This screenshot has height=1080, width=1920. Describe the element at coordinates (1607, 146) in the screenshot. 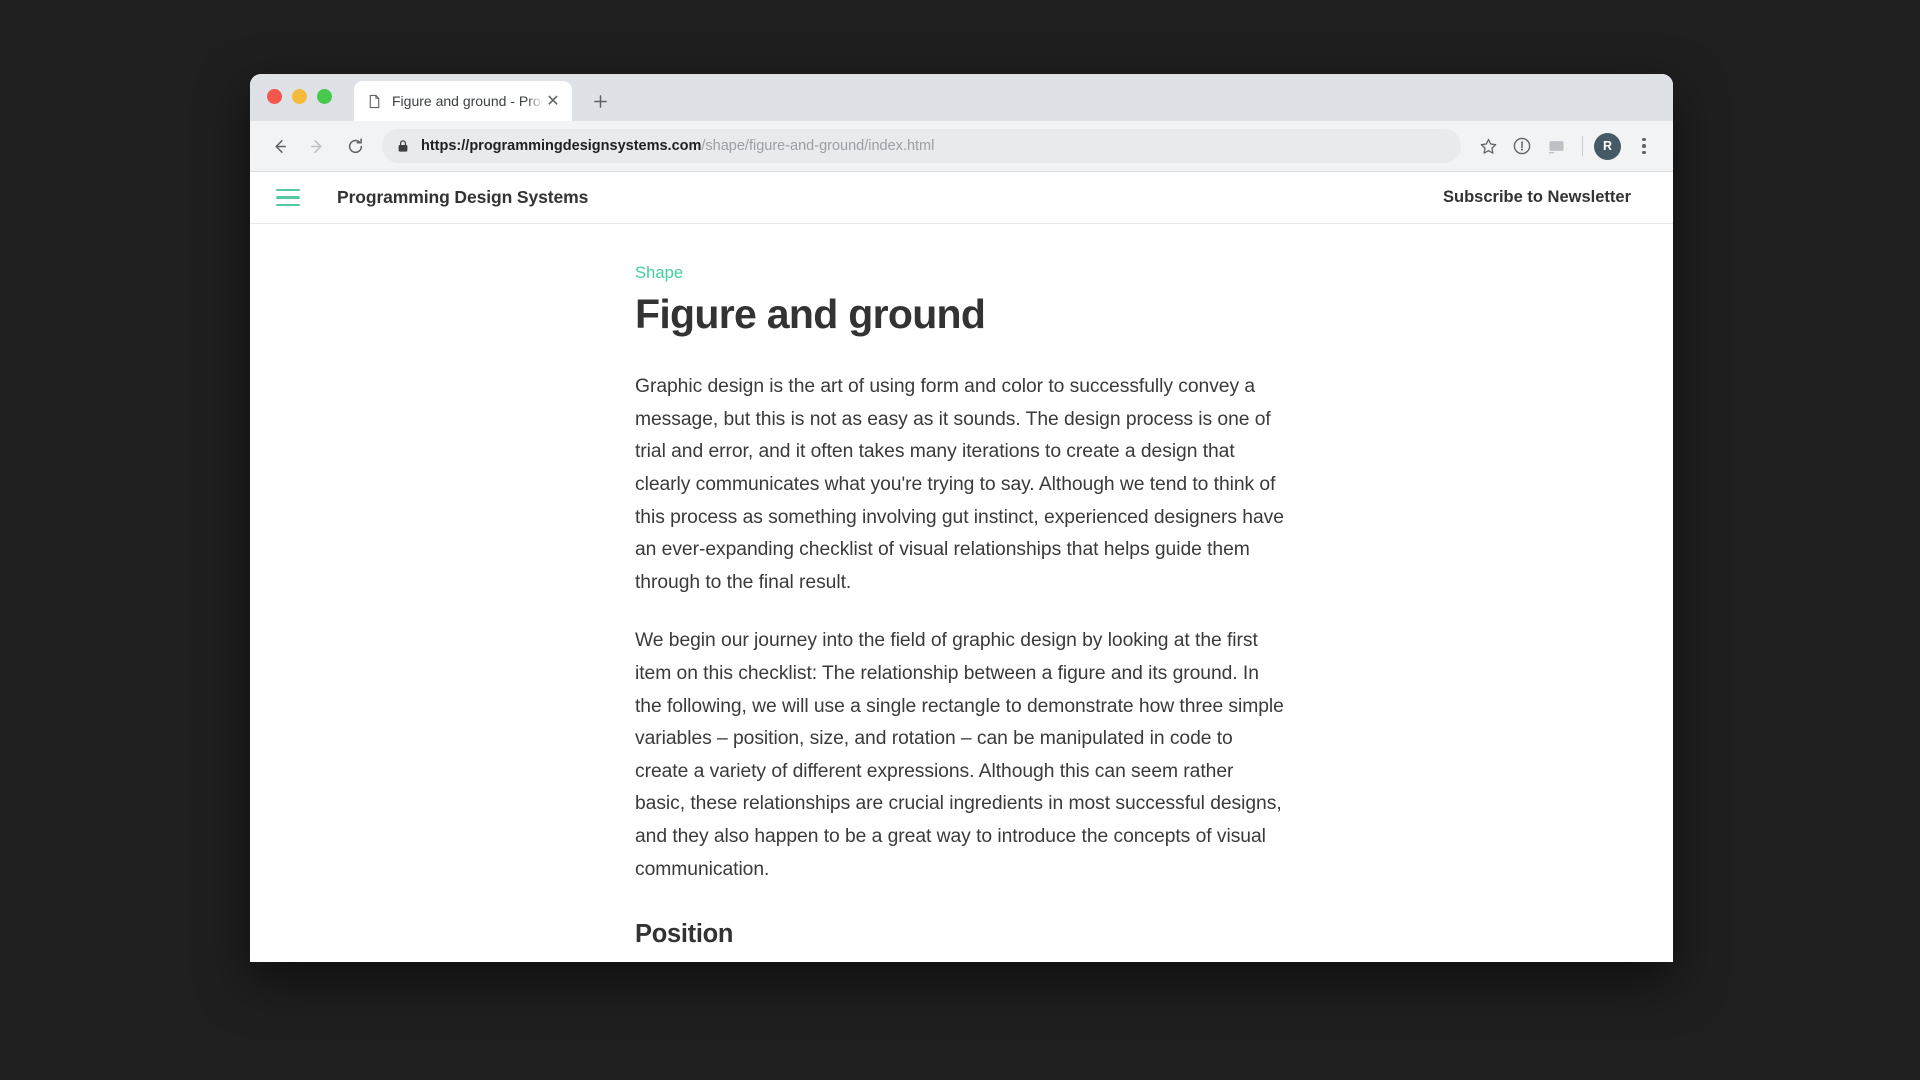

I see `avatar: R` at that location.